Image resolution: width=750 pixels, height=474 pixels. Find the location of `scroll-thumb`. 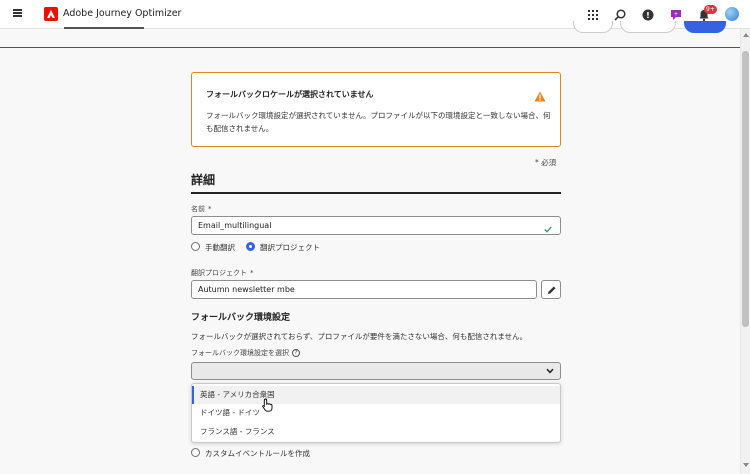

scroll-thumb is located at coordinates (745, 189).